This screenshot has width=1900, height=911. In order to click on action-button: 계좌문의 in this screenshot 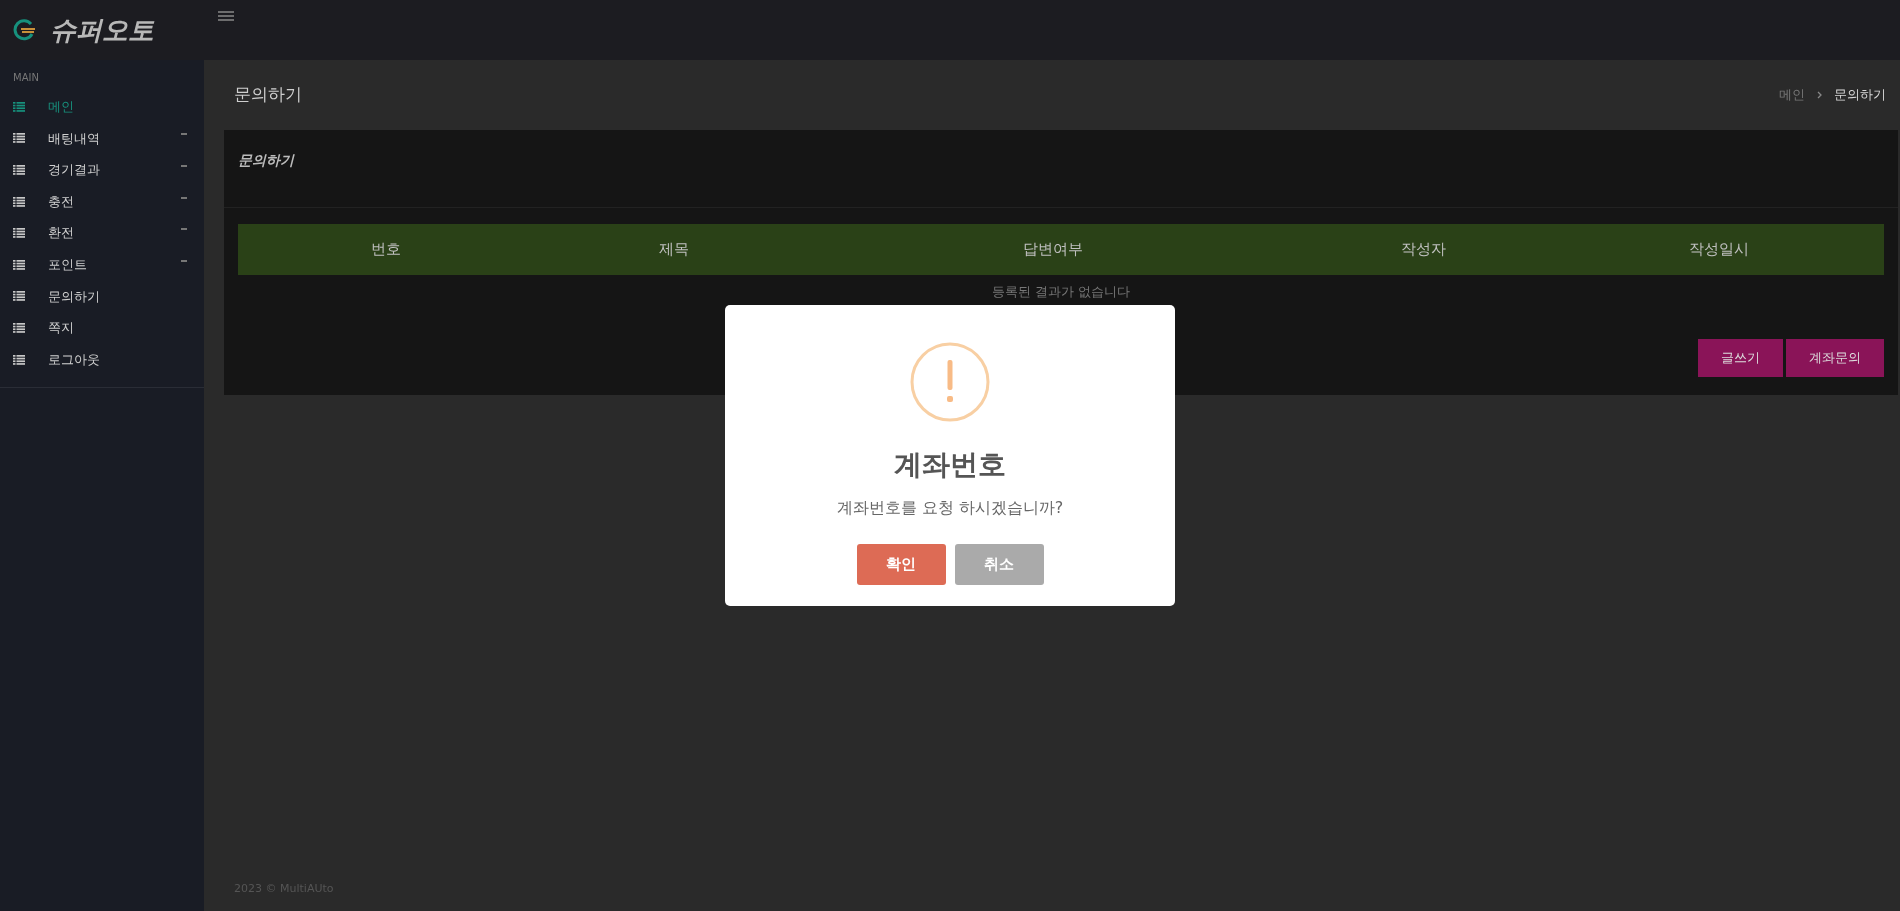, I will do `click(1835, 358)`.